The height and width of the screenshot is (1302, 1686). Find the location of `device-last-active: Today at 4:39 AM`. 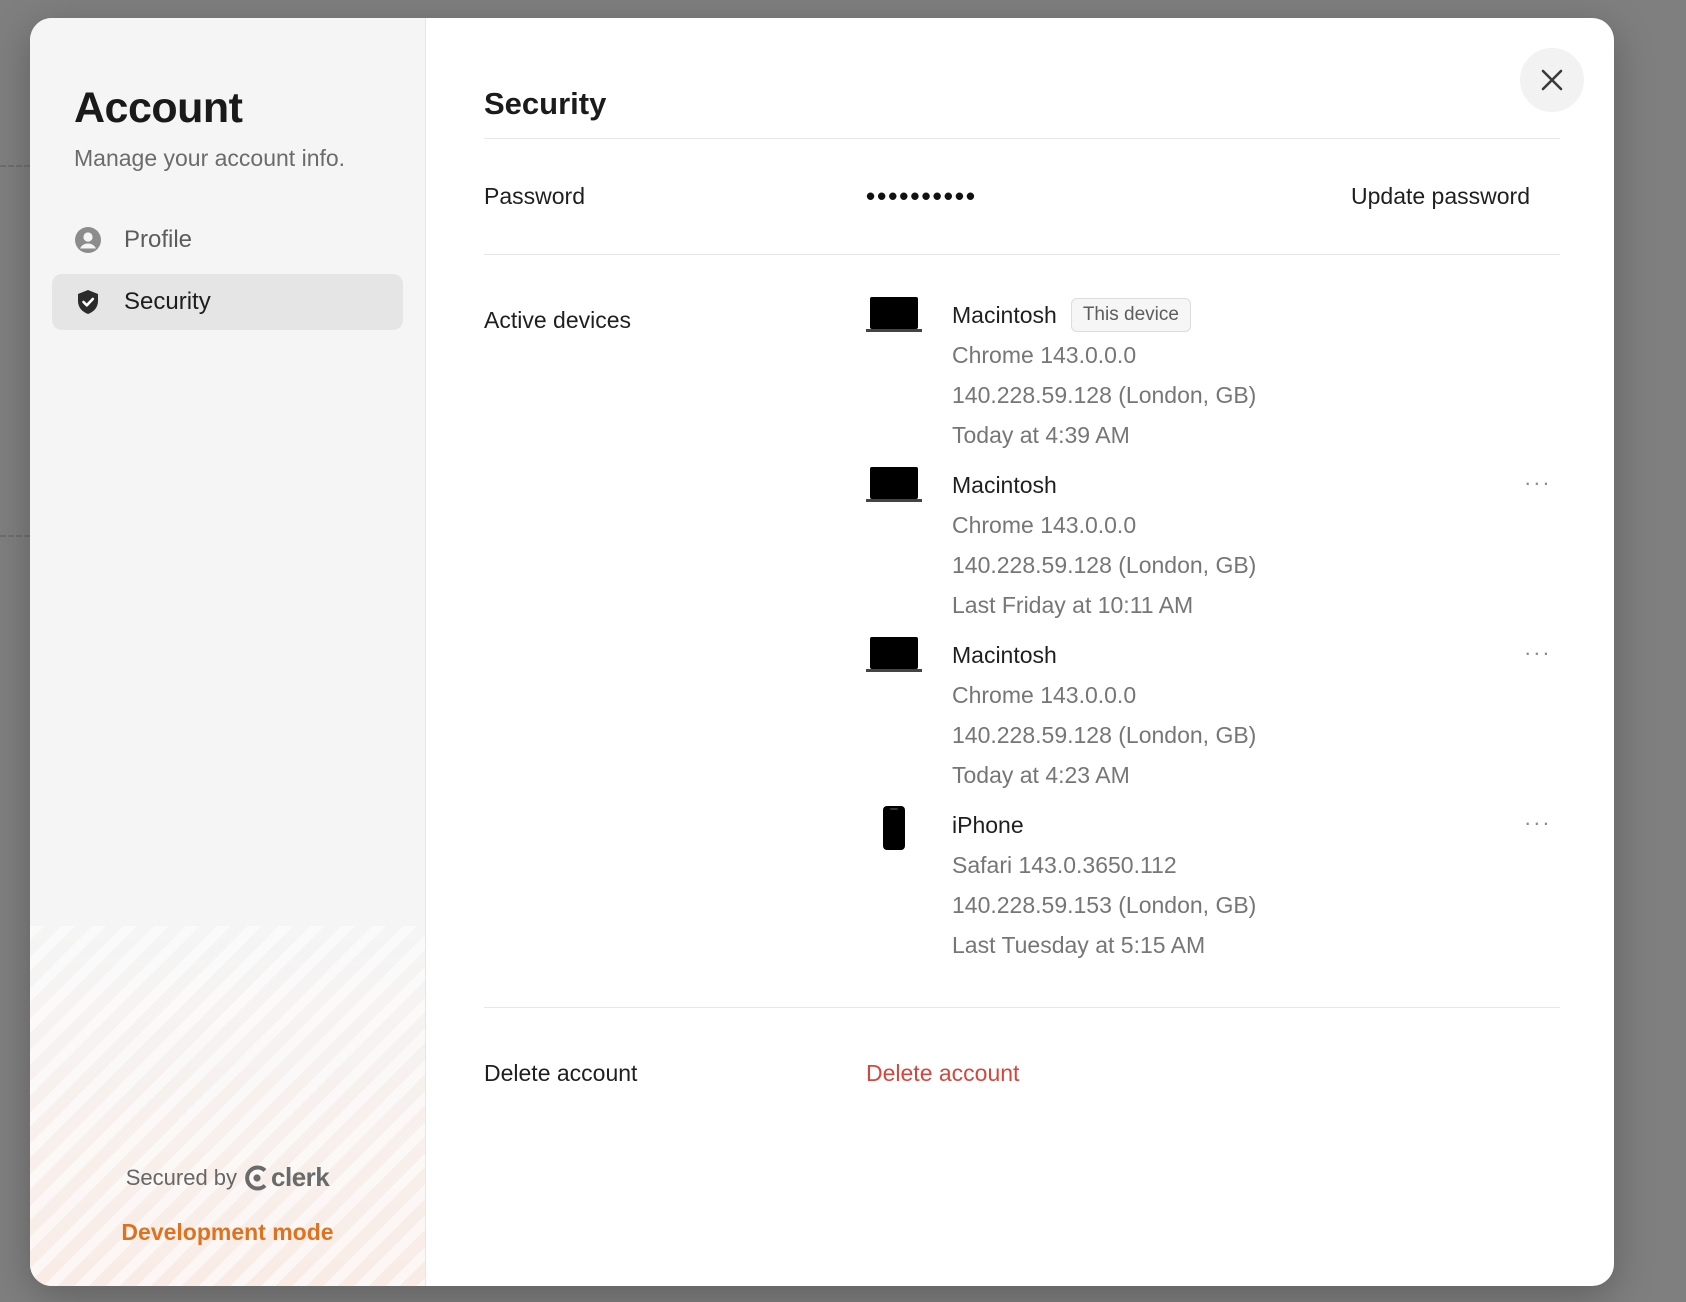

device-last-active: Today at 4:39 AM is located at coordinates (1041, 435).